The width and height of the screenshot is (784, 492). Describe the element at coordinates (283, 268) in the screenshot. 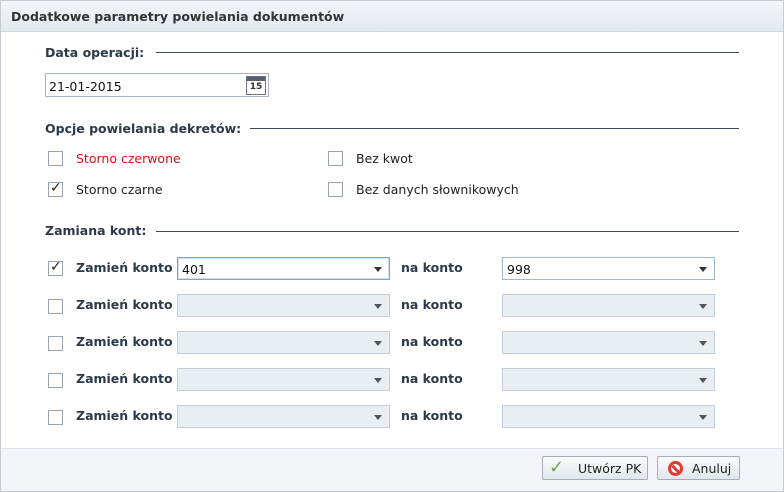

I see `swap-row-1-from-combo: 401` at that location.